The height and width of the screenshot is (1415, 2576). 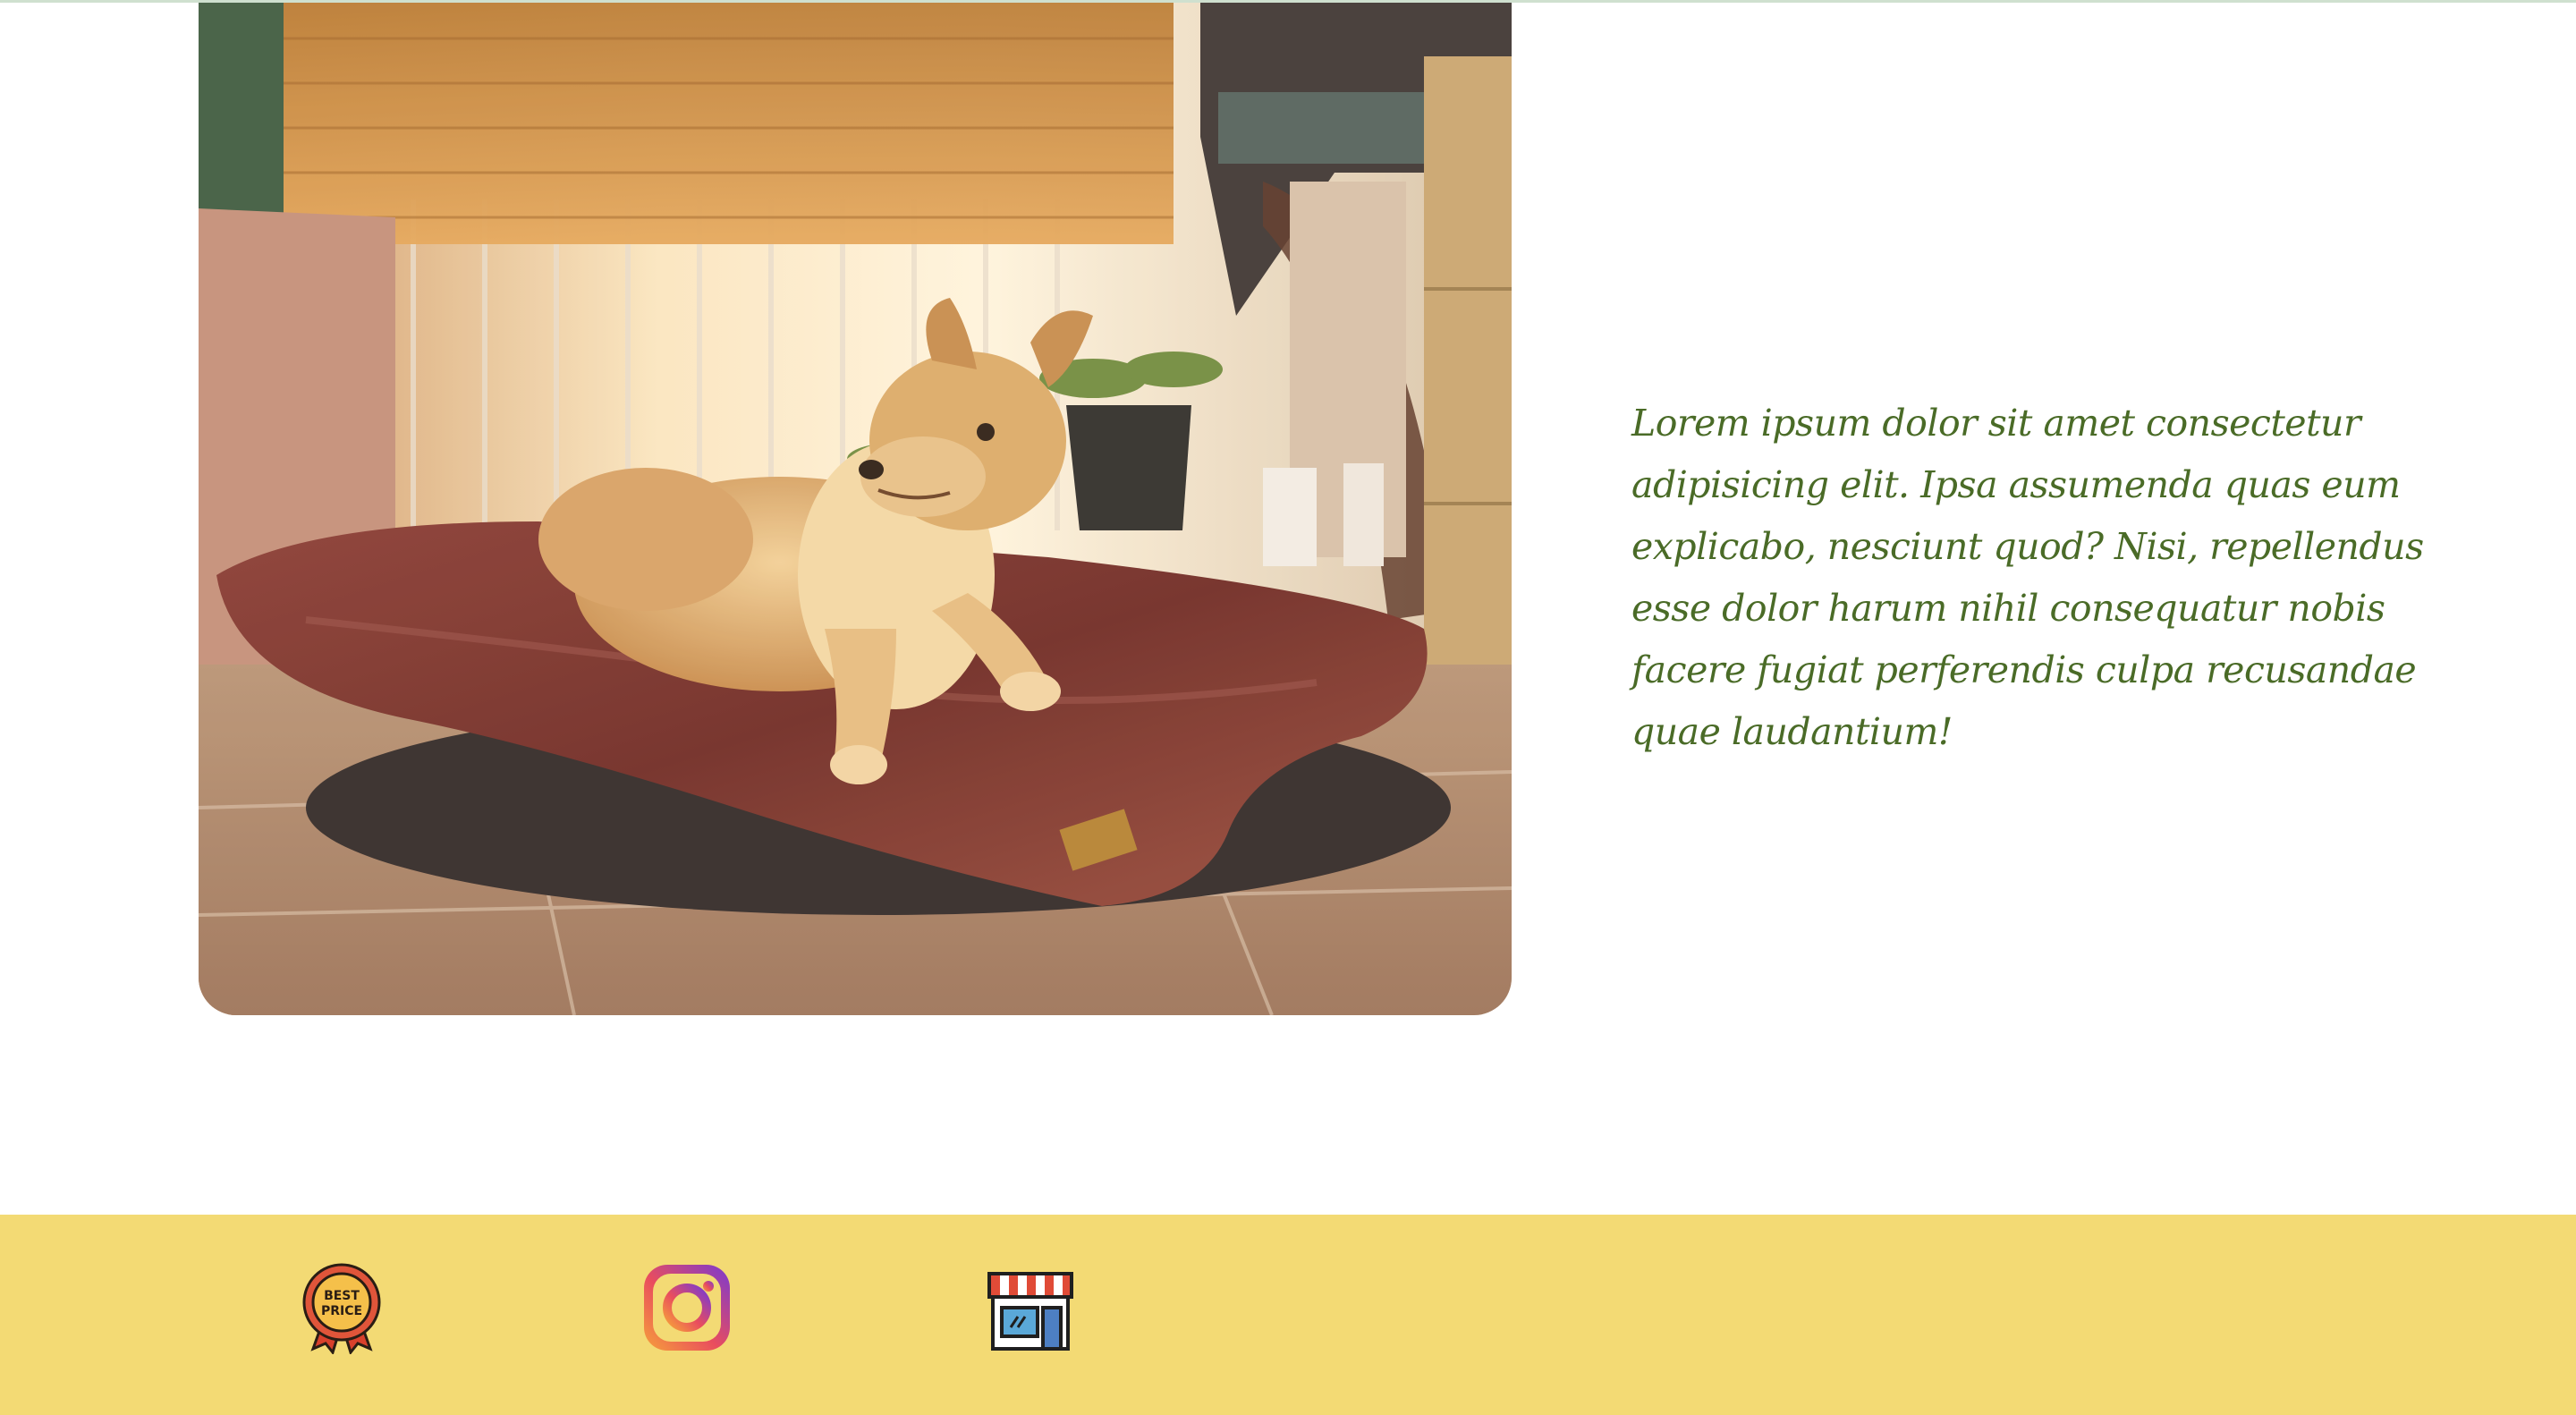 What do you see at coordinates (1288, 1315) in the screenshot?
I see `footer: BEST PRICE` at bounding box center [1288, 1315].